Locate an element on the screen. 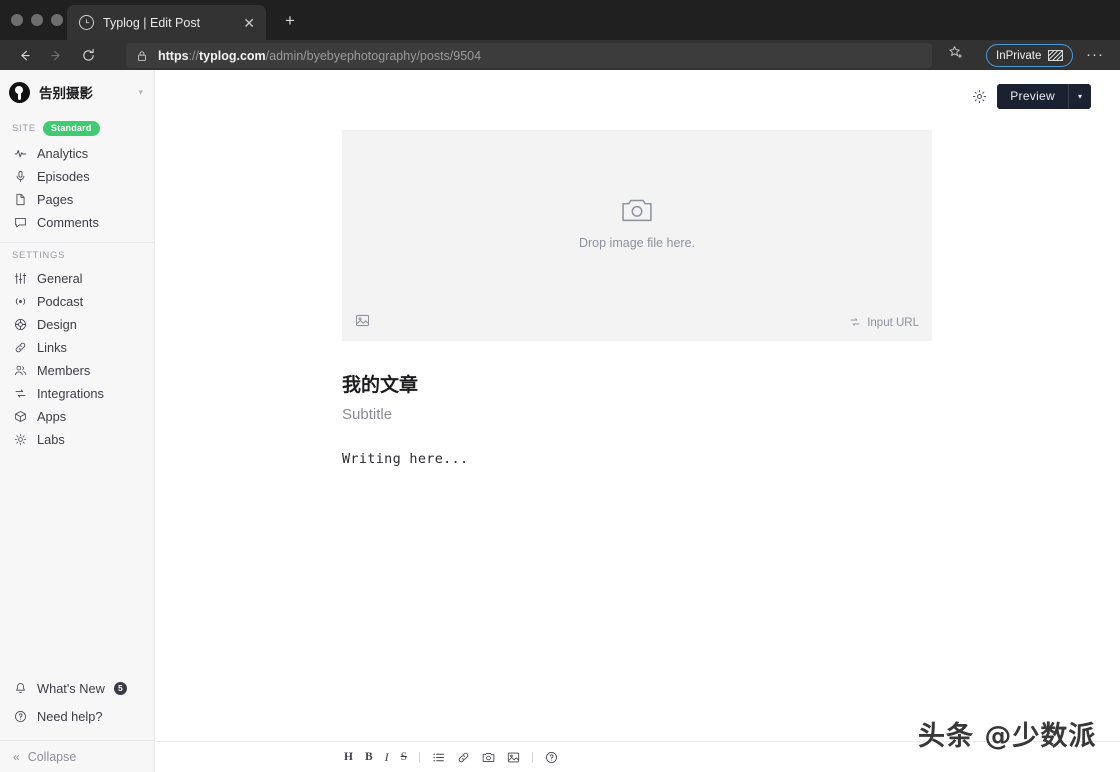  reload-button is located at coordinates (88, 55).